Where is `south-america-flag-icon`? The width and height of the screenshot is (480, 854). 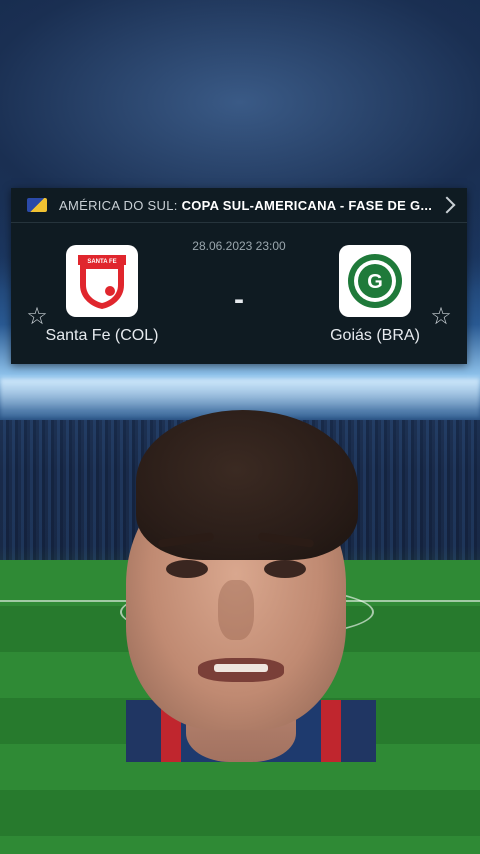 south-america-flag-icon is located at coordinates (37, 205).